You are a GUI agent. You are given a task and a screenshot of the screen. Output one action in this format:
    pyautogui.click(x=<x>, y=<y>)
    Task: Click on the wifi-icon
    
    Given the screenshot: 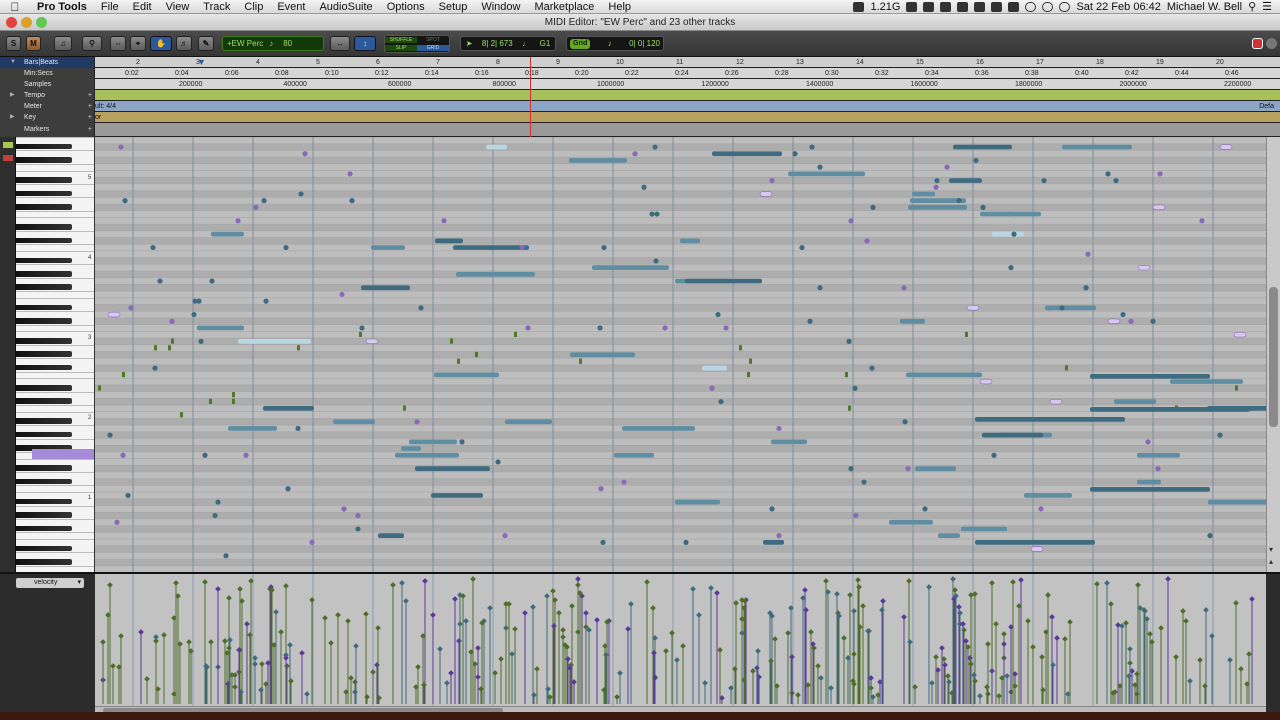 What is the action you would take?
    pyautogui.click(x=1065, y=6)
    